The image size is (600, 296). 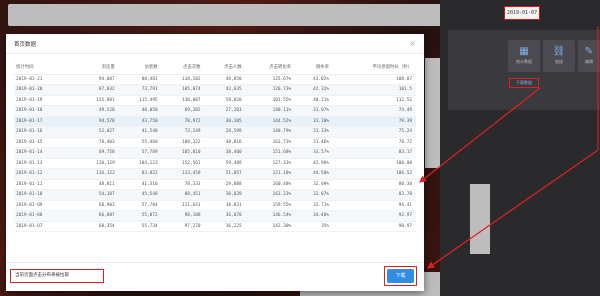 What do you see at coordinates (374, 163) in the screenshot?
I see `table-cell: 108.08` at bounding box center [374, 163].